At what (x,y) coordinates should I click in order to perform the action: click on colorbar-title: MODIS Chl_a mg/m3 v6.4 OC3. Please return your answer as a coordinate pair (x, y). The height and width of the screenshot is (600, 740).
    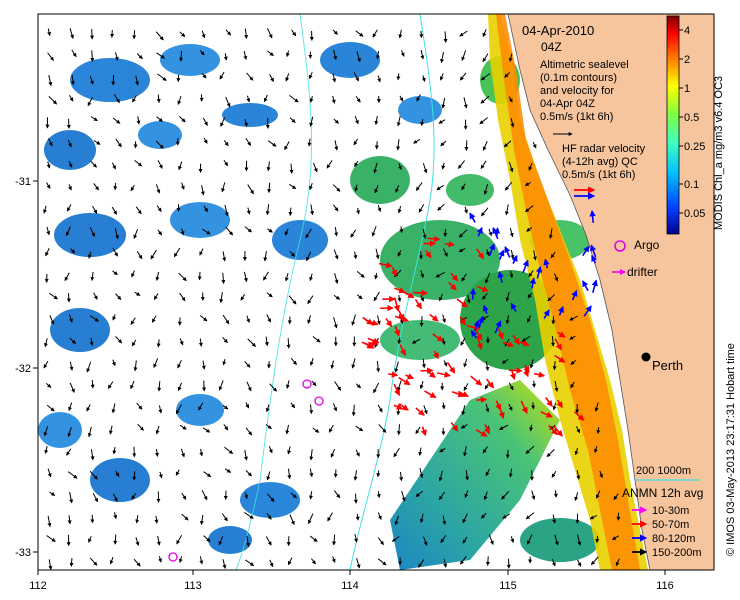
    Looking at the image, I should click on (719, 153).